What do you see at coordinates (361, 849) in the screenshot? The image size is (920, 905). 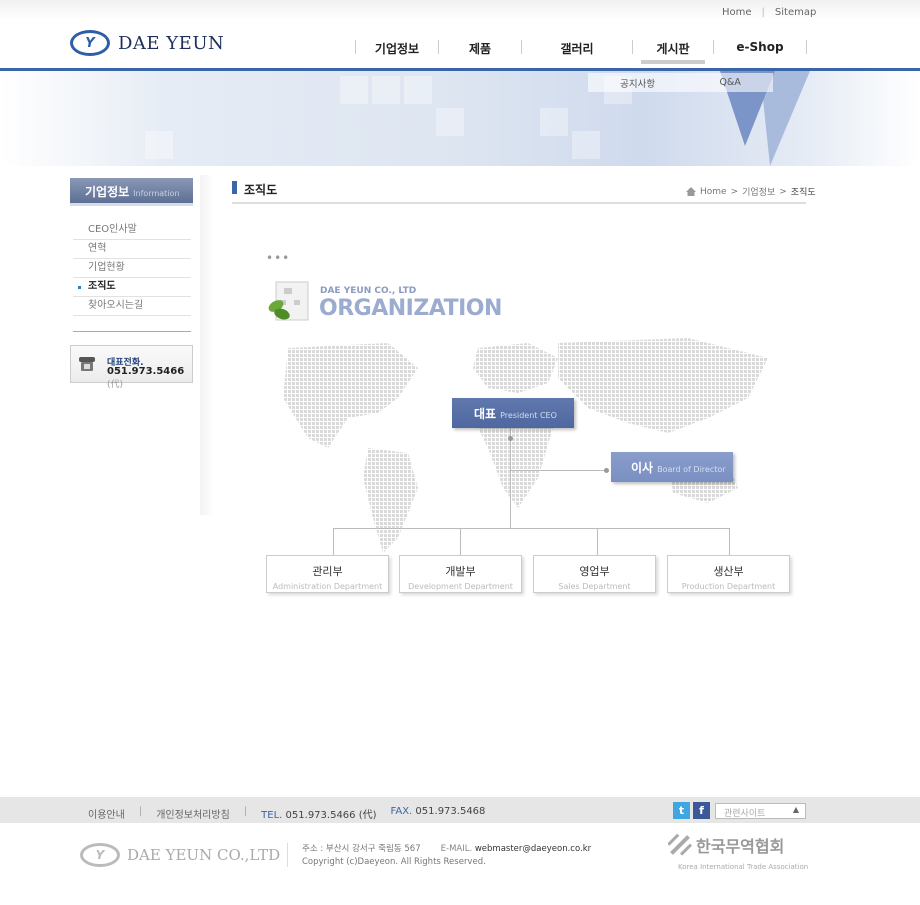 I see `address-text: 주소 : 부산시 강서구 죽림동 567` at bounding box center [361, 849].